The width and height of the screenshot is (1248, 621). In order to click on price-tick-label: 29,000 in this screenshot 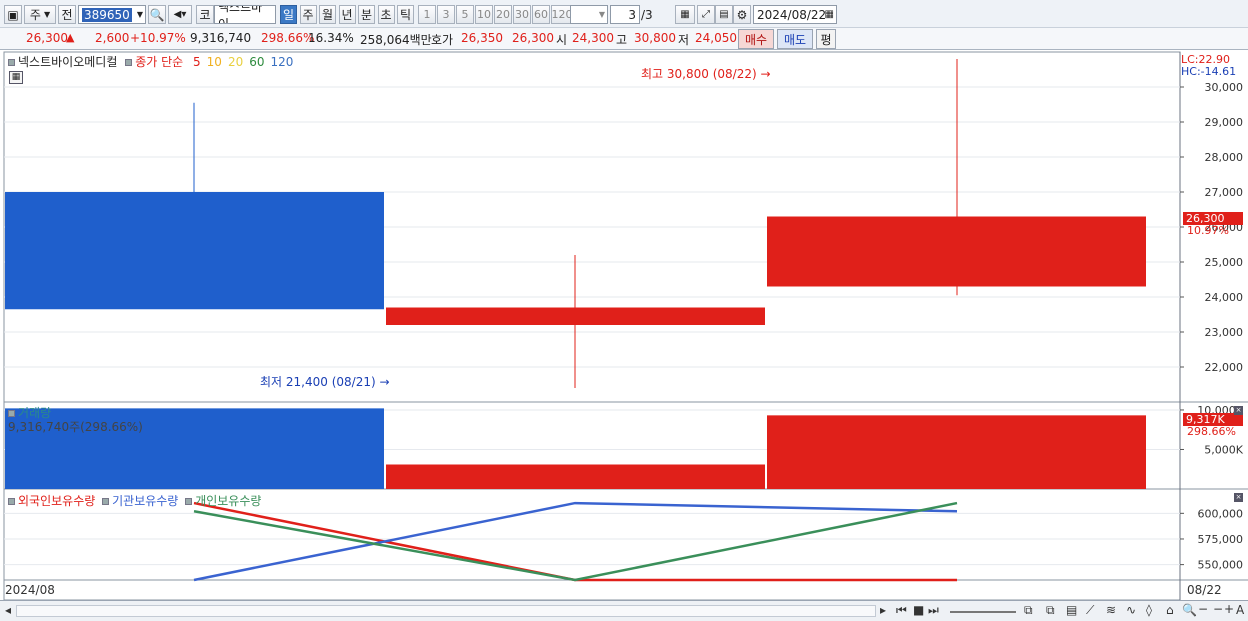, I will do `click(1224, 122)`.